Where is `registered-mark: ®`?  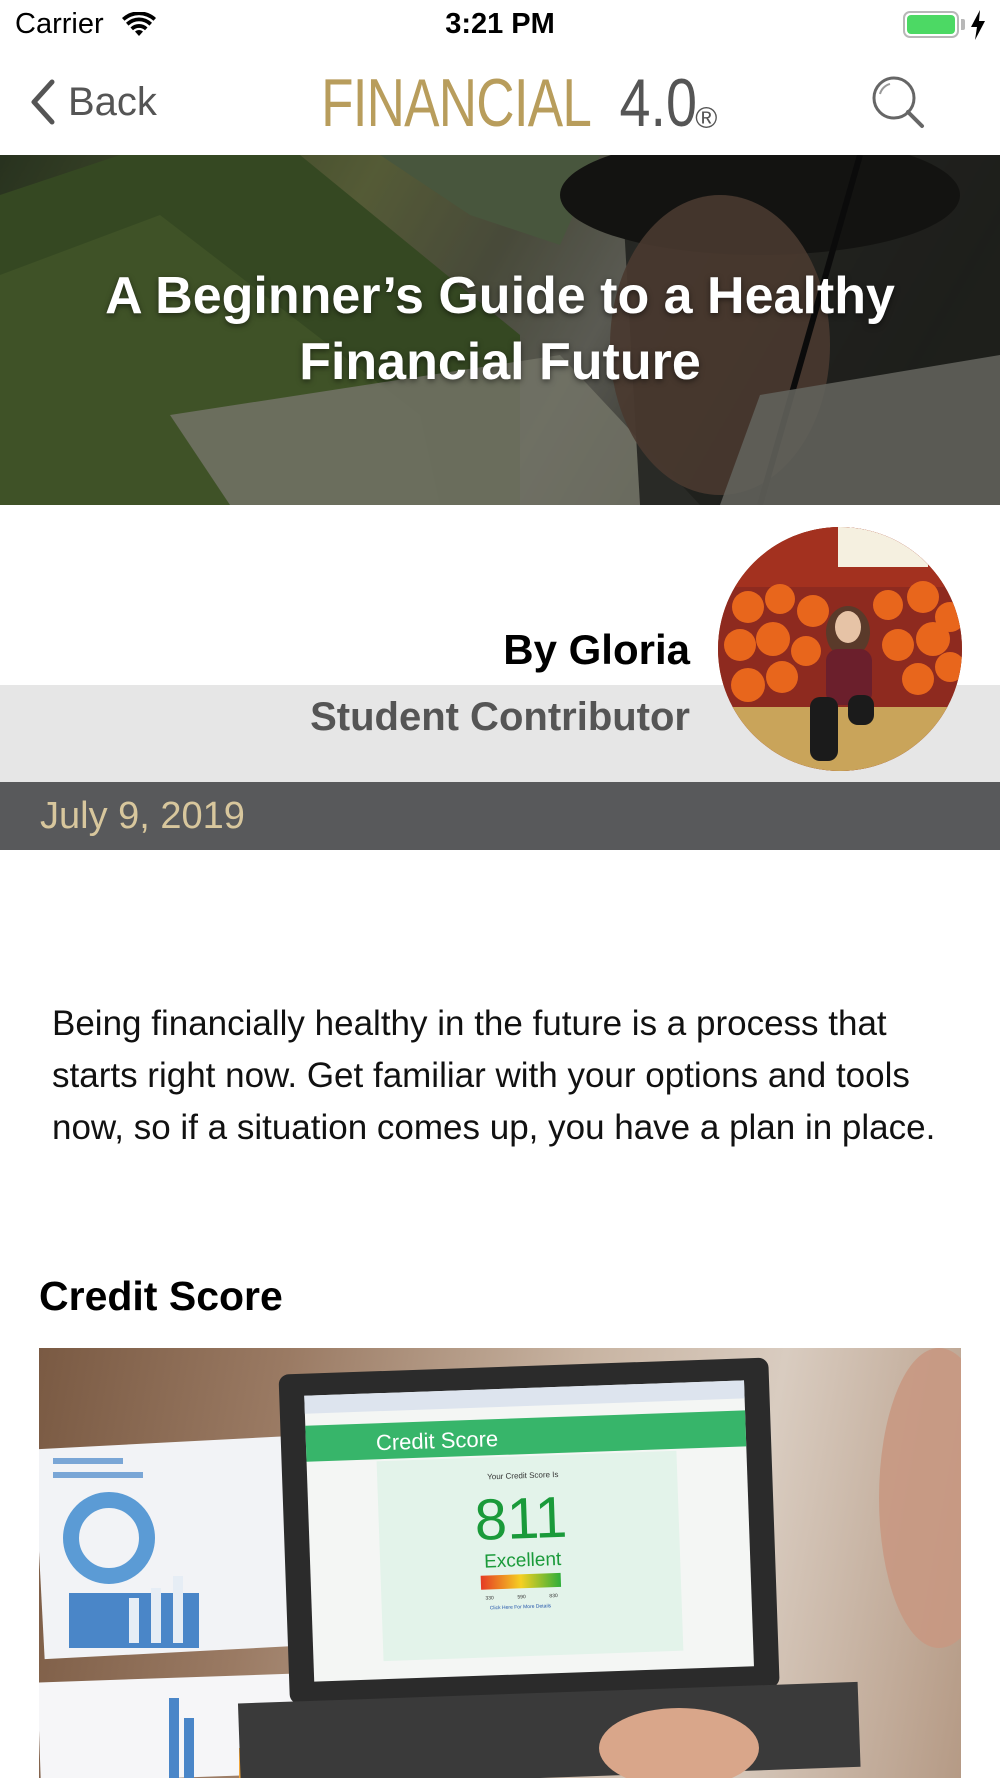
registered-mark: ® is located at coordinates (706, 118).